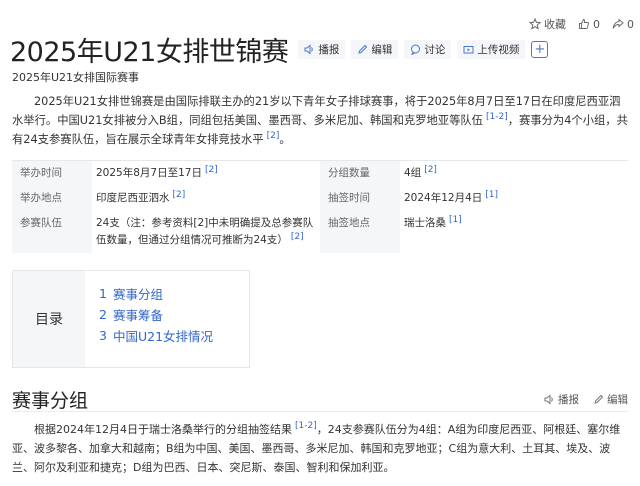  I want to click on discuss-button: 讨论, so click(428, 49).